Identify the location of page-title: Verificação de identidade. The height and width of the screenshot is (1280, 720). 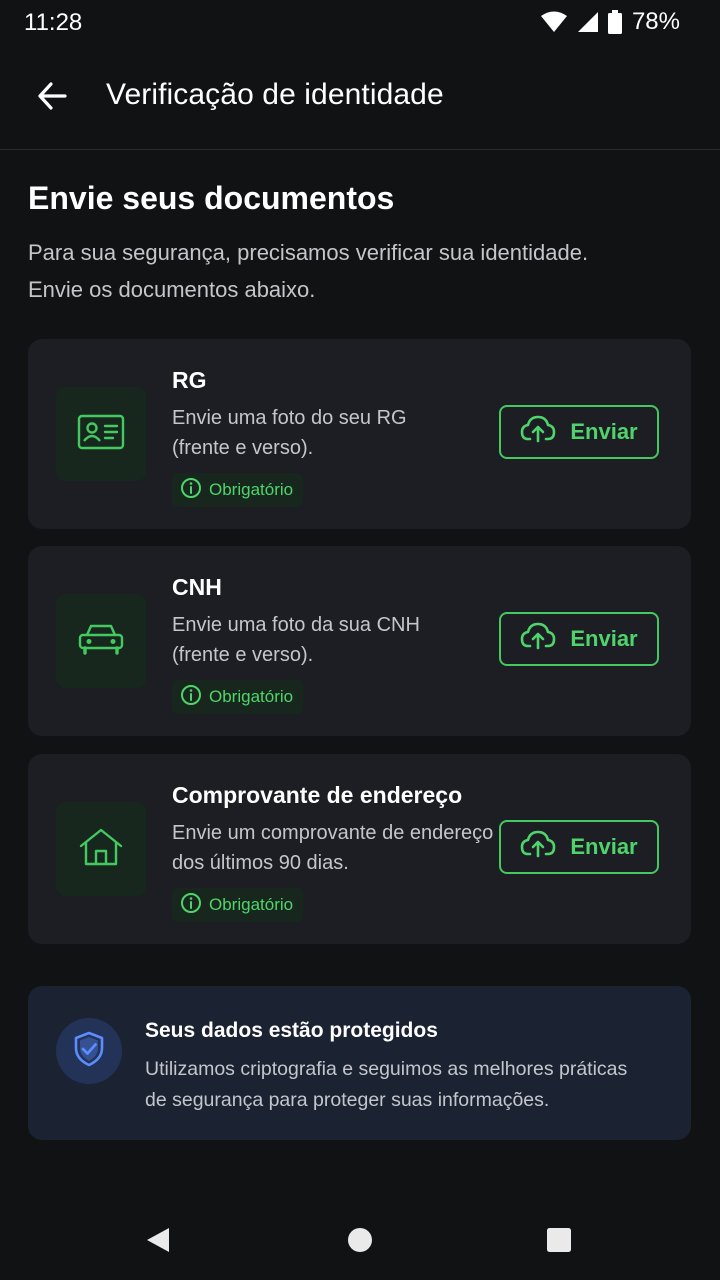
(275, 94).